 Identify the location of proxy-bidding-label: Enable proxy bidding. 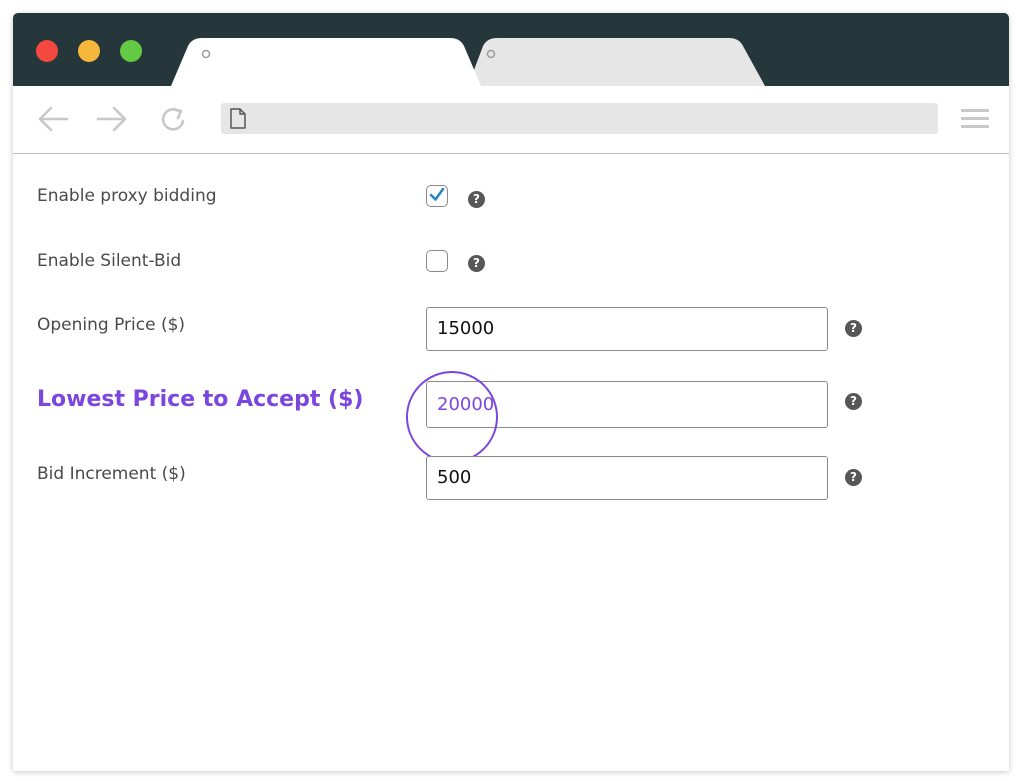
(127, 196).